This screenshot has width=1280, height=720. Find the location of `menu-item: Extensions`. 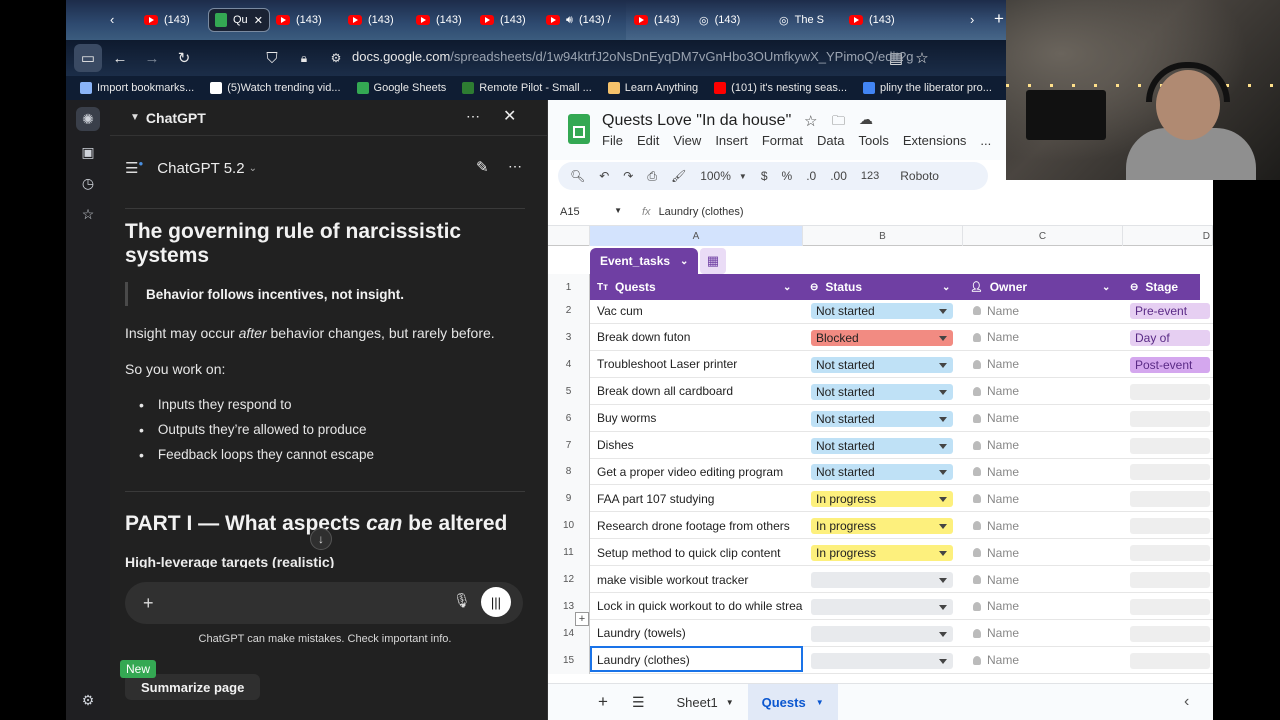

menu-item: Extensions is located at coordinates (935, 140).